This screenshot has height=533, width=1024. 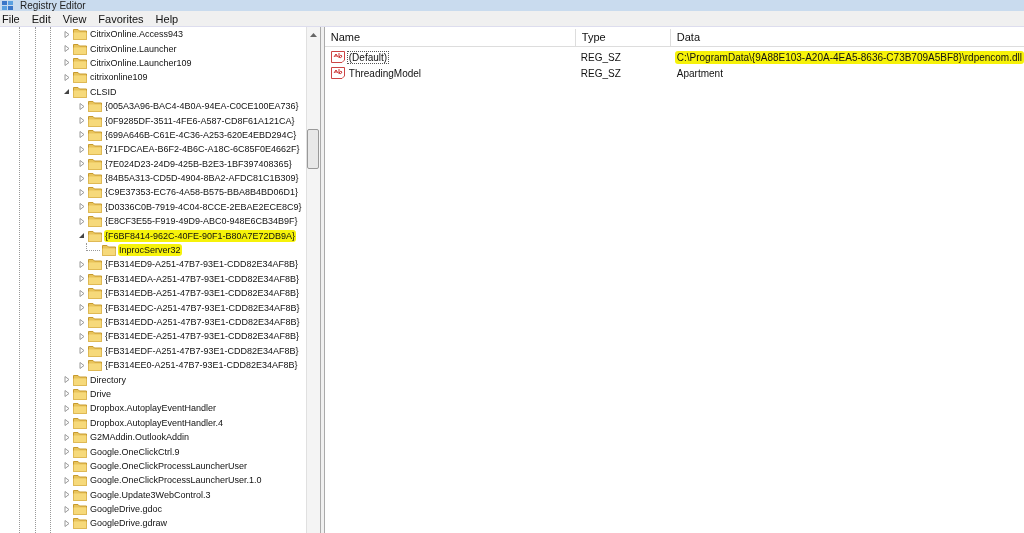 What do you see at coordinates (201, 221) in the screenshot?
I see `tree-item: {E8CF3E55-F919-49D9-ABC0-948E6CB34B9F}` at bounding box center [201, 221].